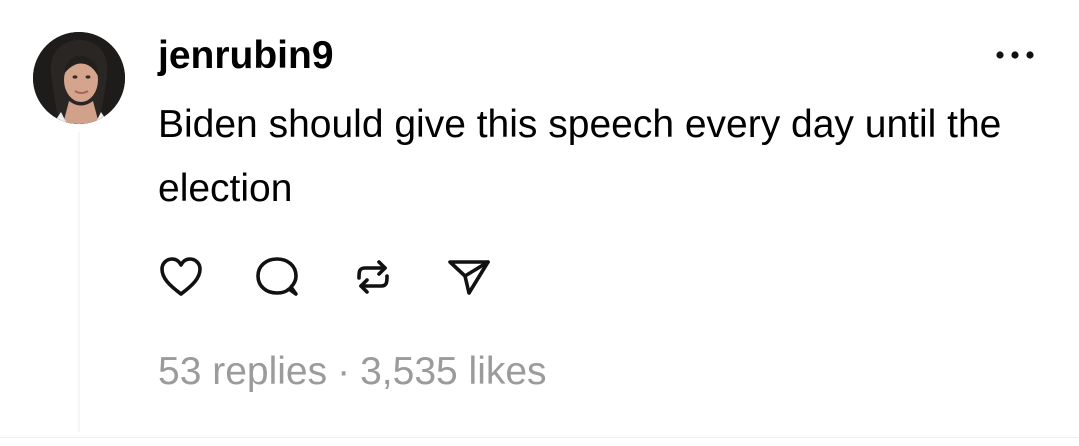 The image size is (1079, 446). I want to click on post-divider, so click(539, 437).